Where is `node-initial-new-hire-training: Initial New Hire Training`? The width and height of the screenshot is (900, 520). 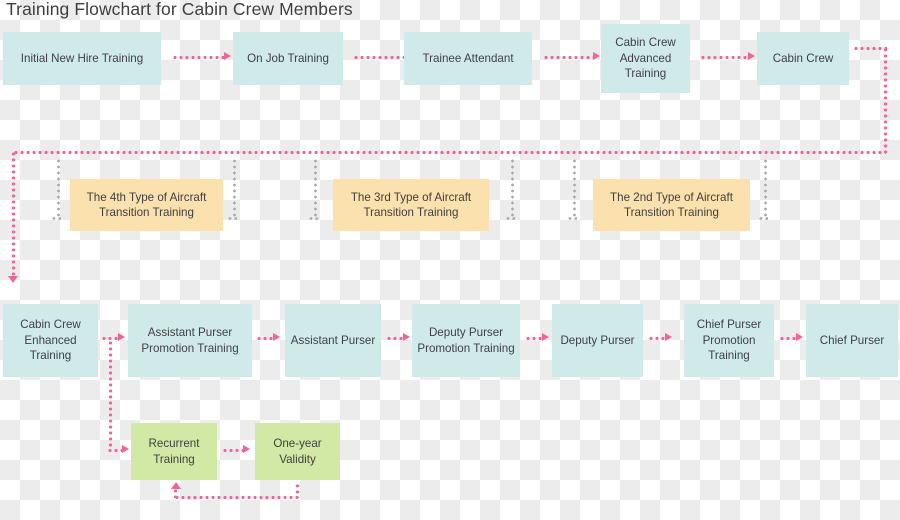
node-initial-new-hire-training: Initial New Hire Training is located at coordinates (82, 58).